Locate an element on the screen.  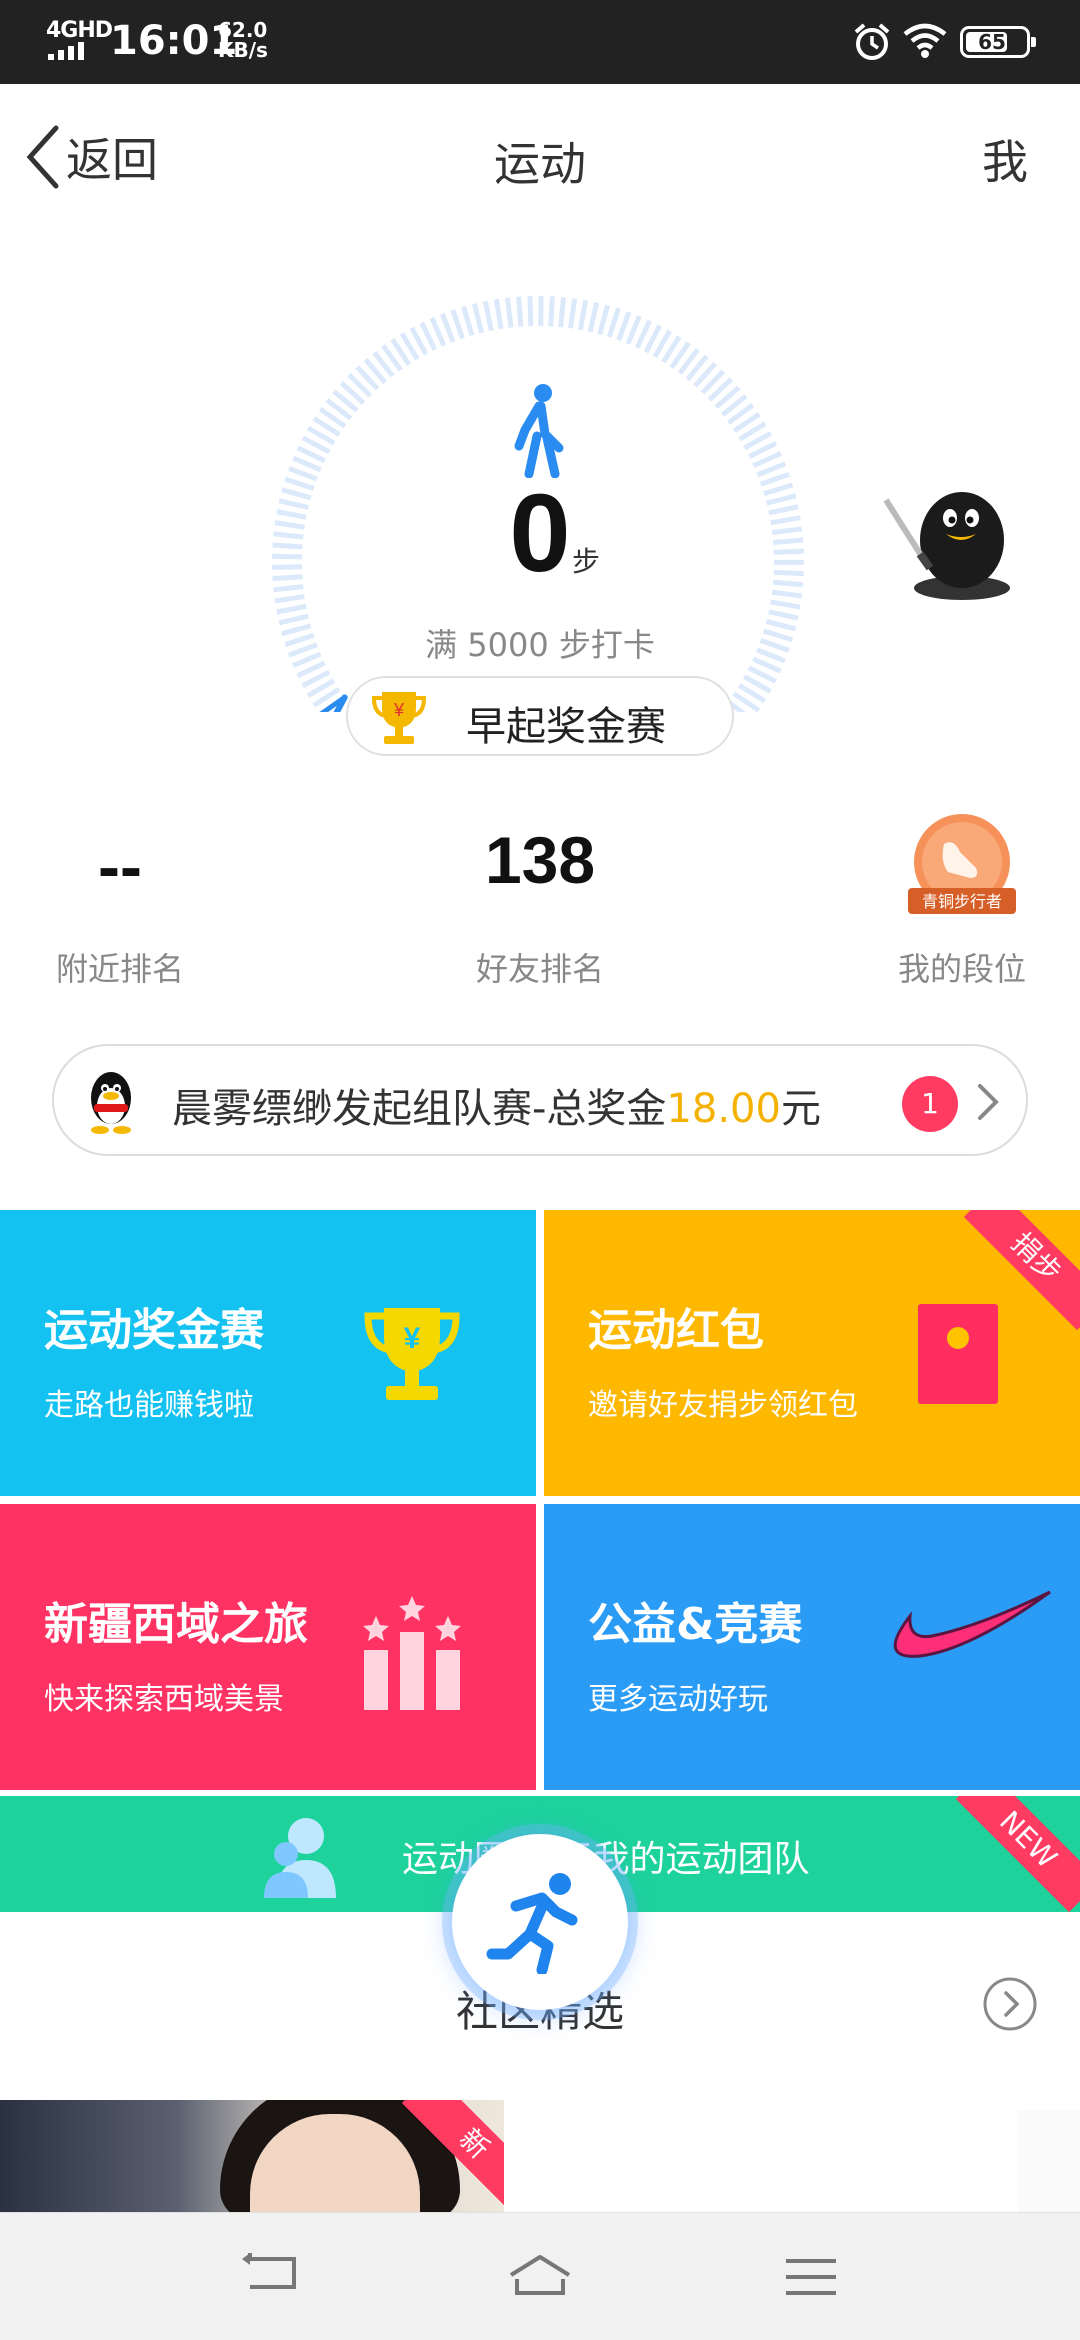
battery-level: 65 is located at coordinates (992, 42).